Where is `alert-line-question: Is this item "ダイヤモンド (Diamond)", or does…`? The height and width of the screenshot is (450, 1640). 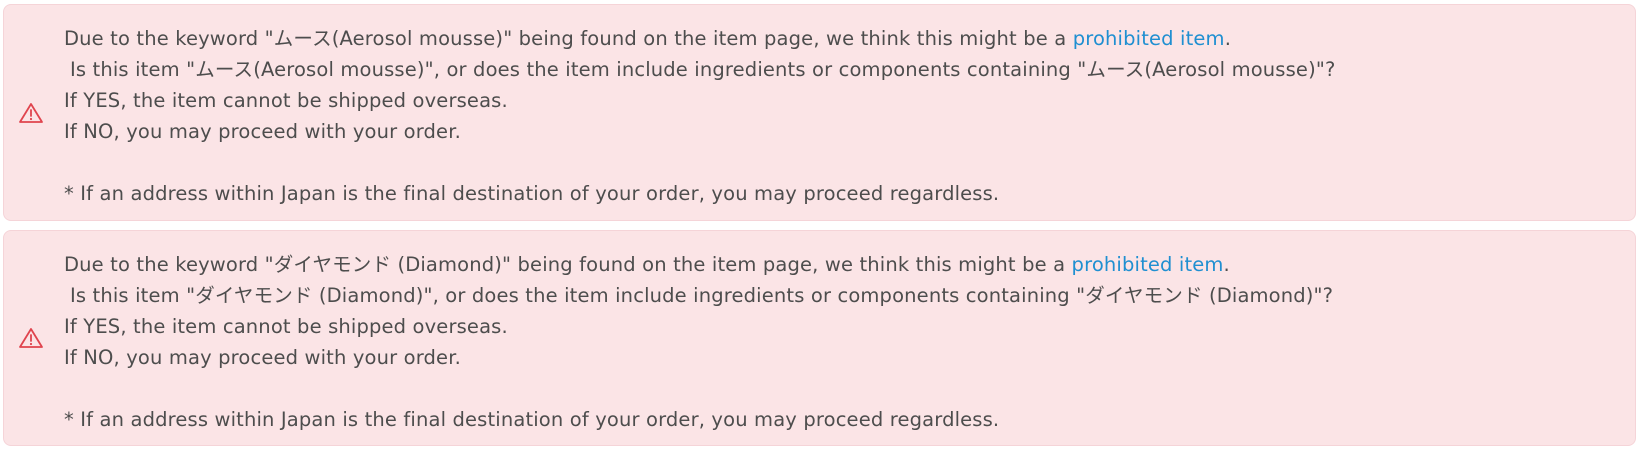 alert-line-question: Is this item "ダイヤモンド (Diamond)", or does… is located at coordinates (702, 295).